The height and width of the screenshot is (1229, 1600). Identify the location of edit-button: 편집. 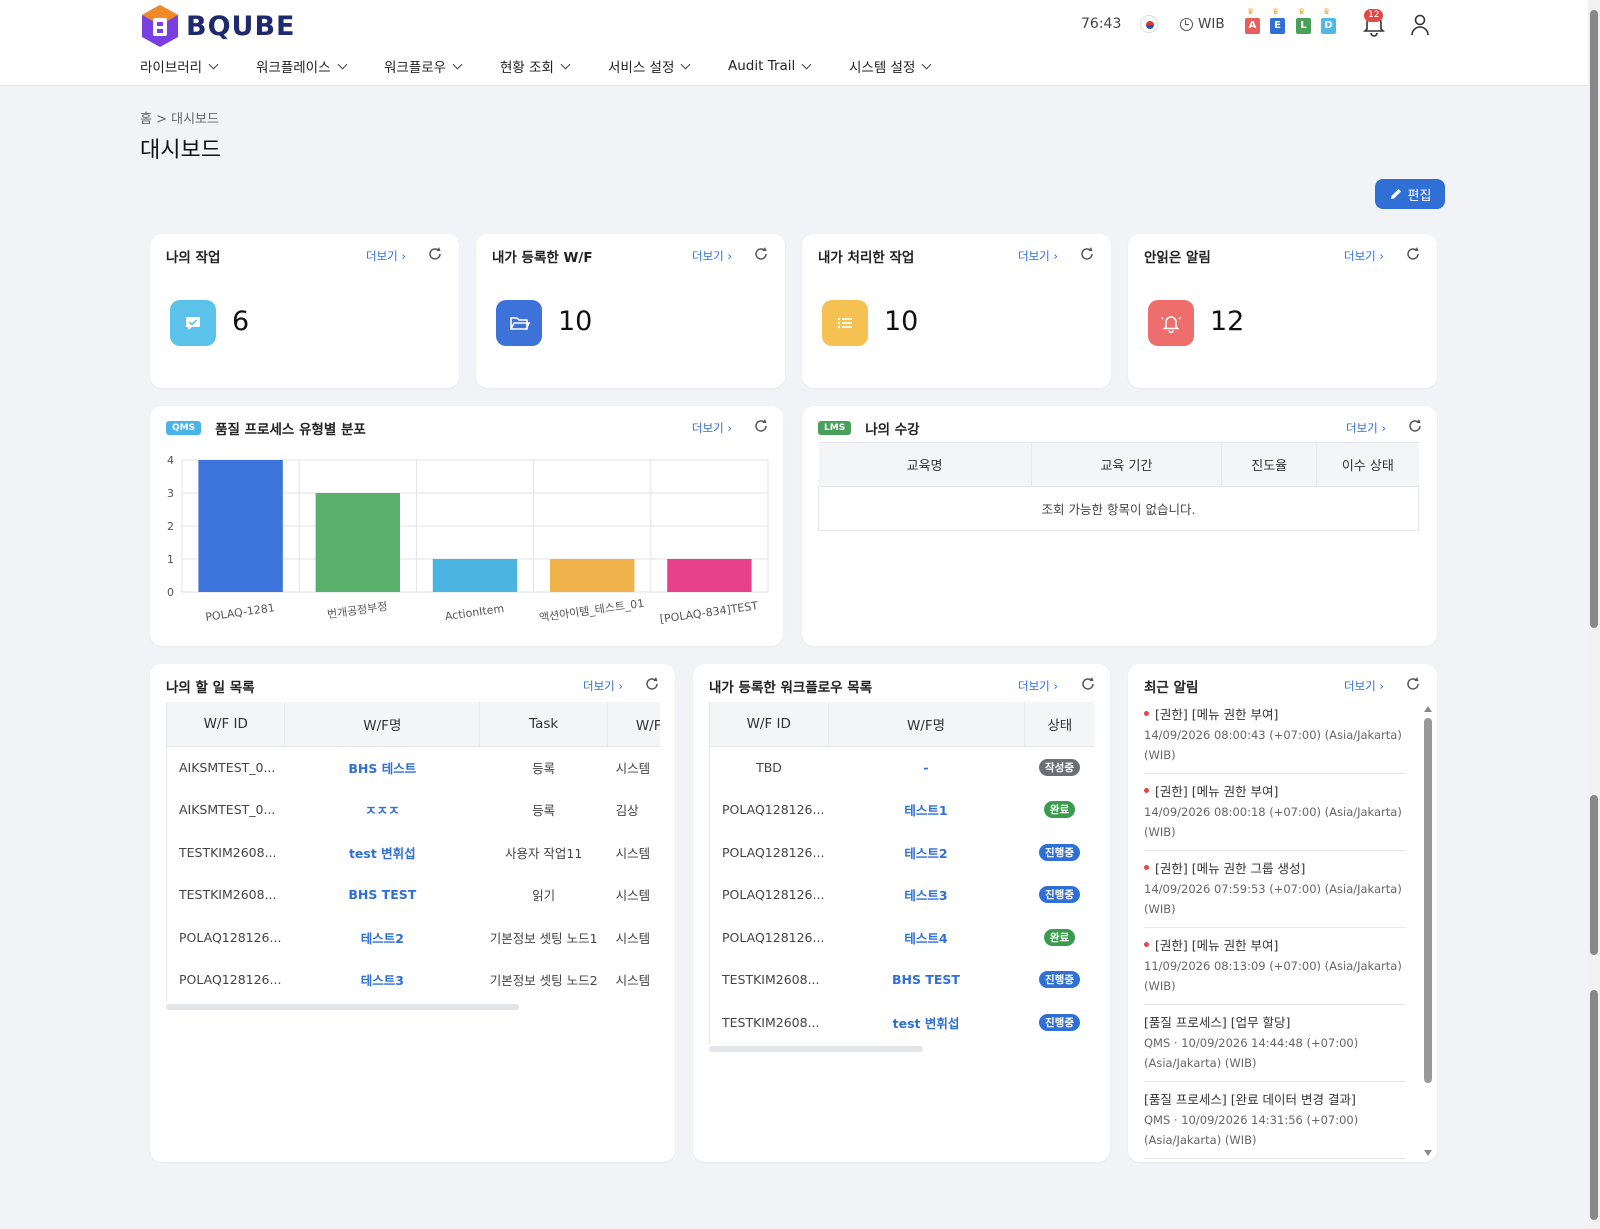
(1410, 194).